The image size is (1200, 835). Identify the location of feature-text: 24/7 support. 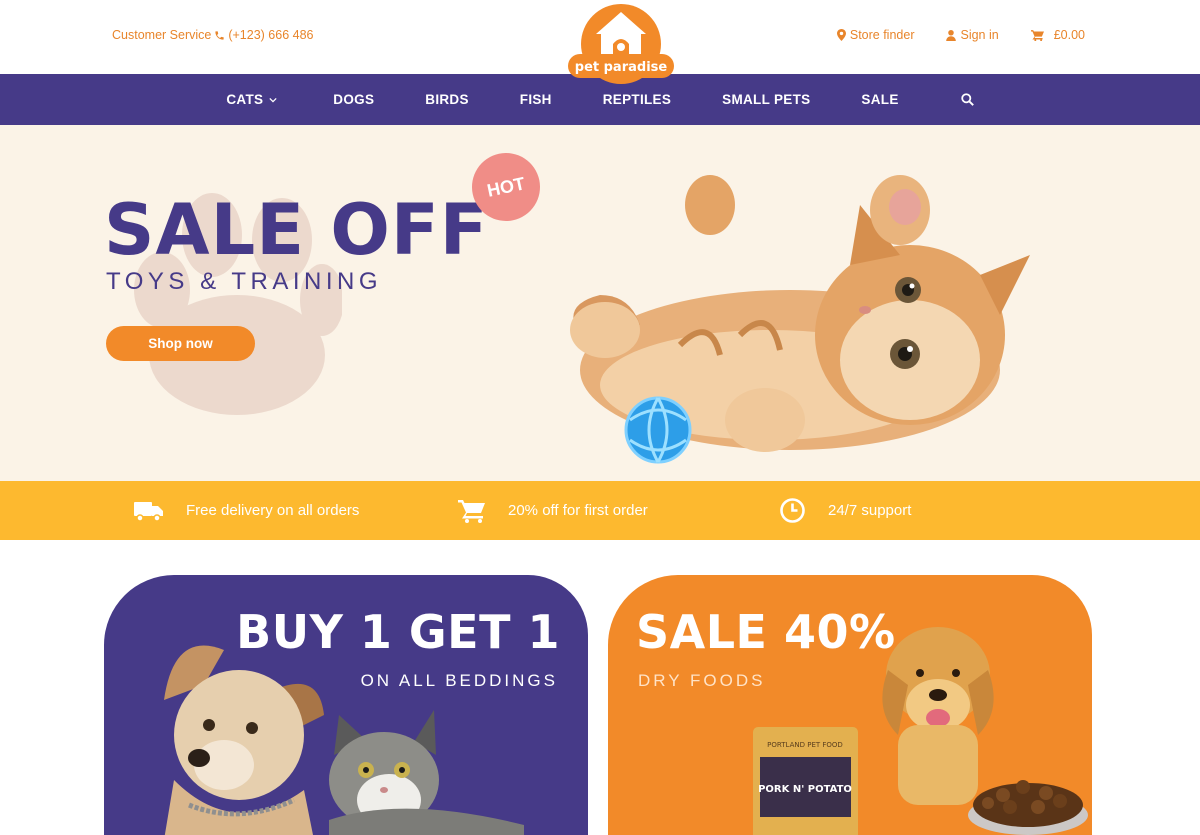
(870, 510).